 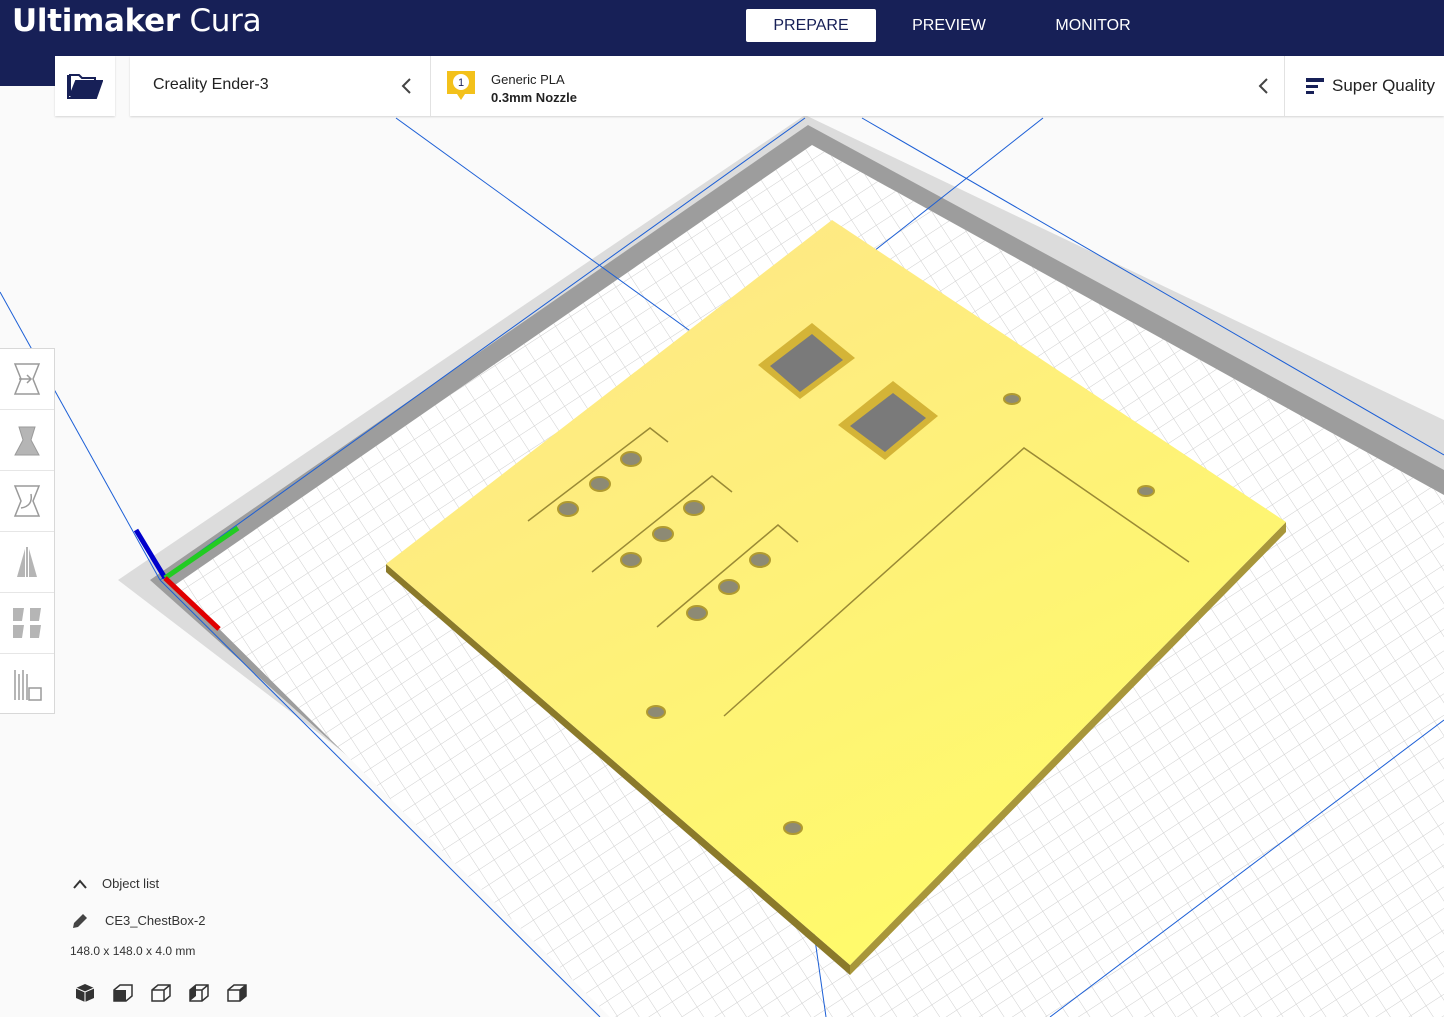 I want to click on move-tool-button, so click(x=27, y=379).